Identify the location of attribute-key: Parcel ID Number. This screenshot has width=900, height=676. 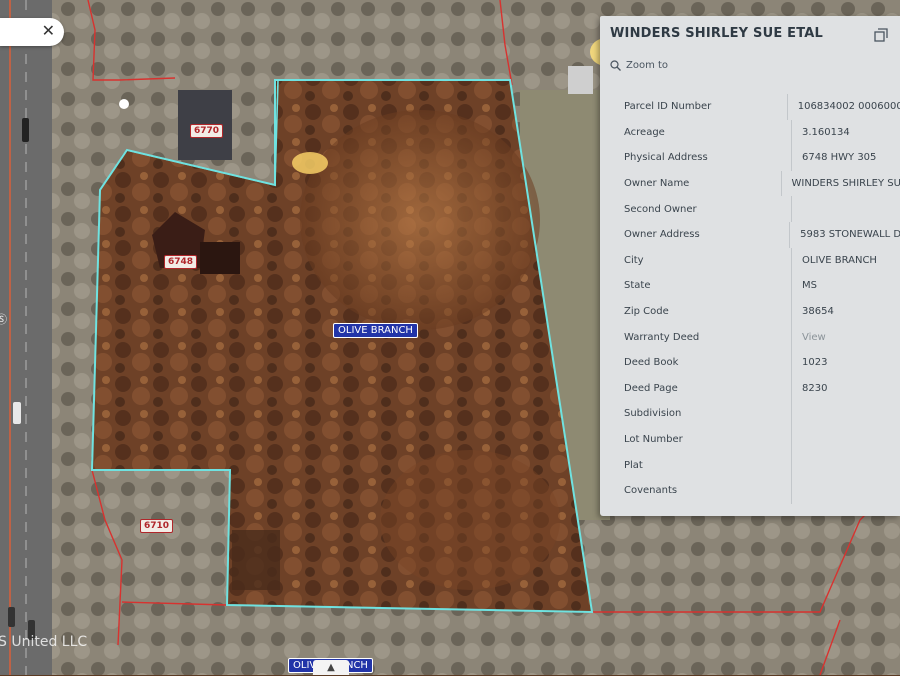
(697, 107).